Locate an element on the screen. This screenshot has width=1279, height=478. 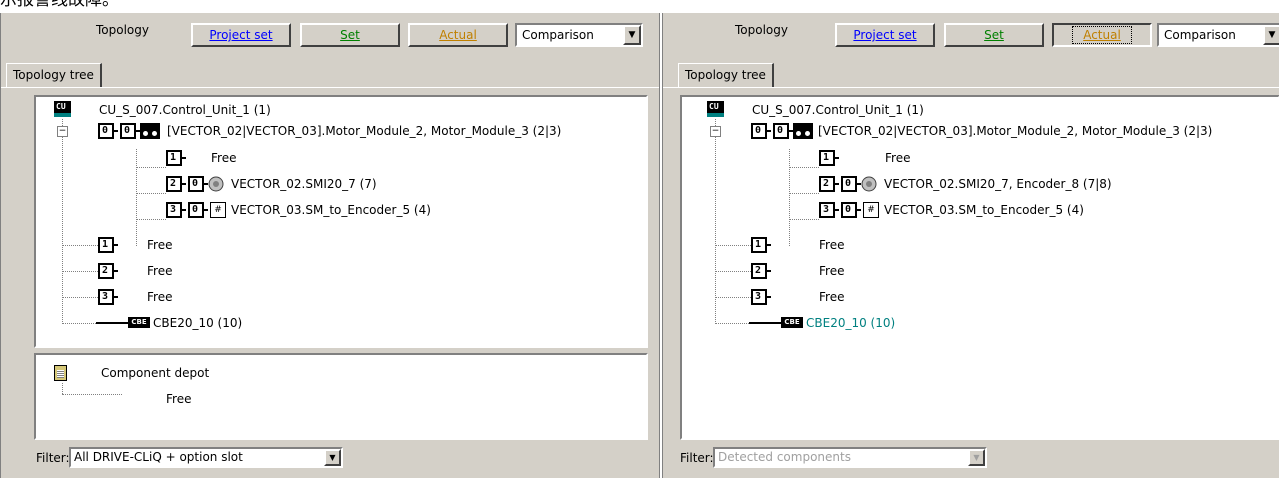
filter-value: Detected components is located at coordinates (784, 457).